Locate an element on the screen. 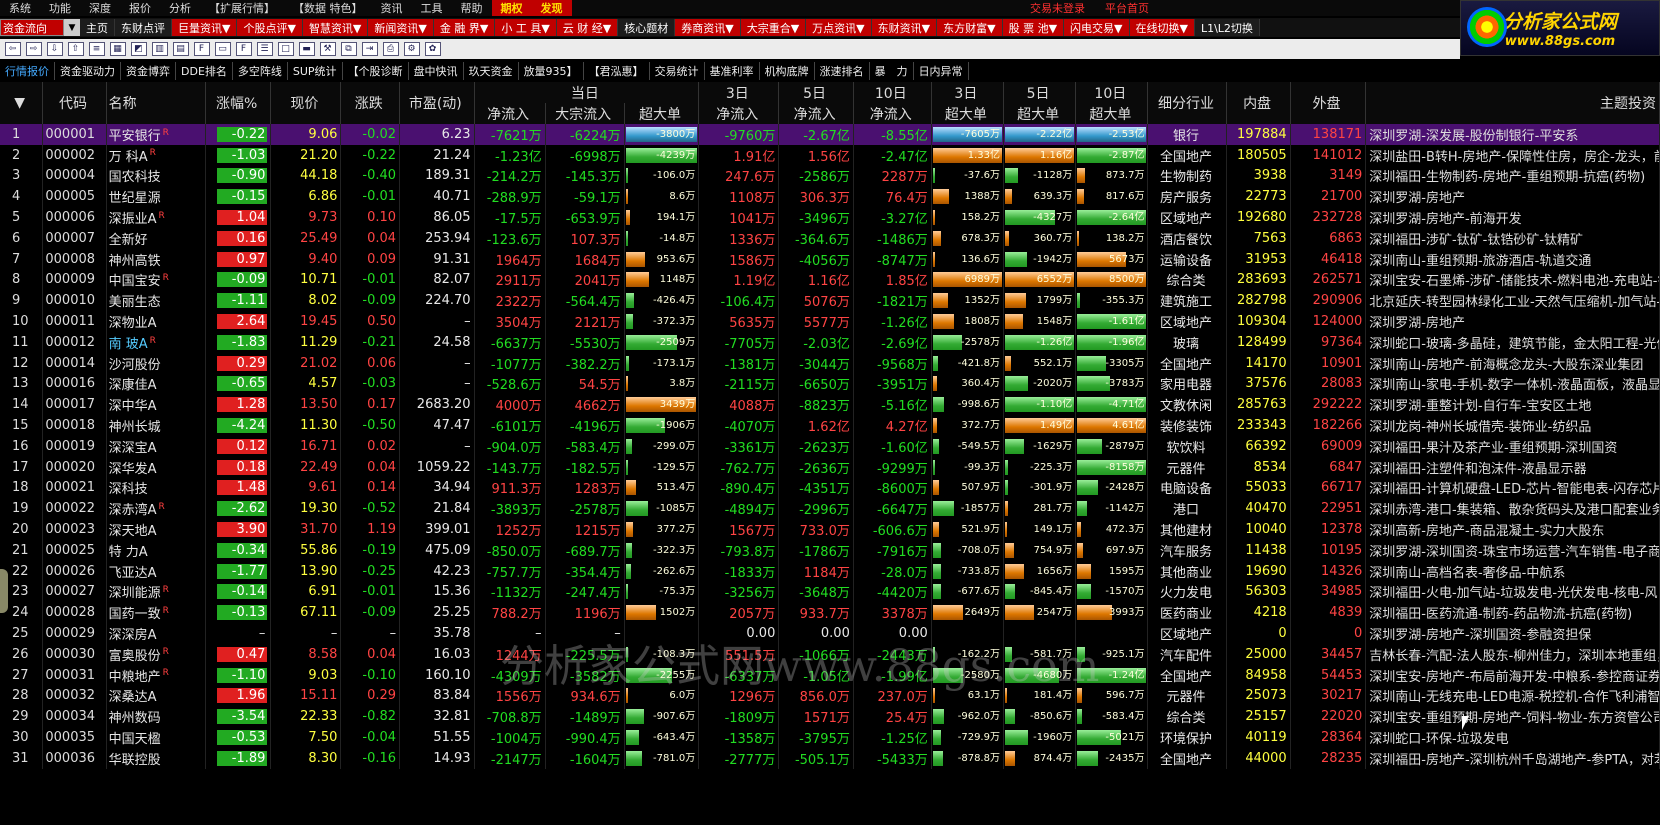 The image size is (1660, 825). f10-icon: F is located at coordinates (201, 49).